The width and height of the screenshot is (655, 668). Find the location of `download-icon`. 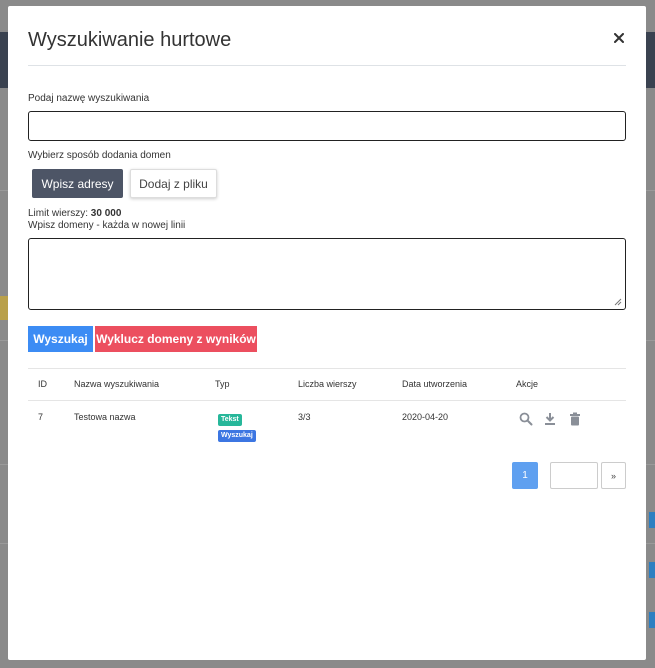

download-icon is located at coordinates (550, 419).